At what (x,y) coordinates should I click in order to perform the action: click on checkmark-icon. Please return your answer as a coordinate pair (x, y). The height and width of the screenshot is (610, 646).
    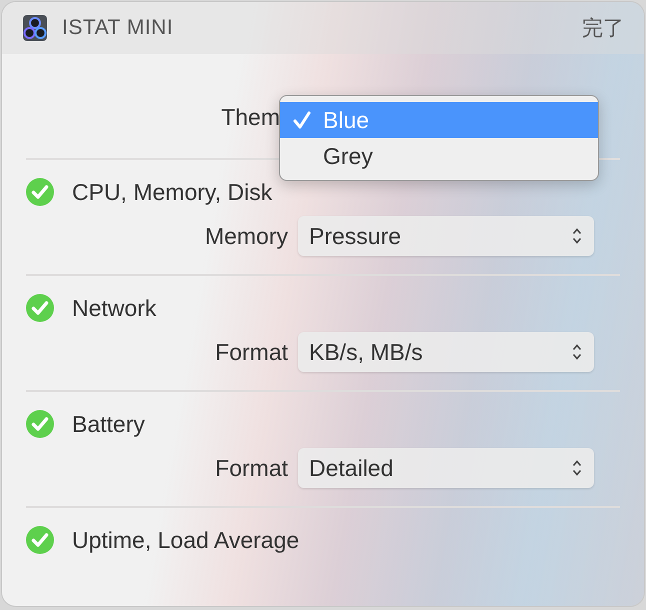
    Looking at the image, I should click on (302, 120).